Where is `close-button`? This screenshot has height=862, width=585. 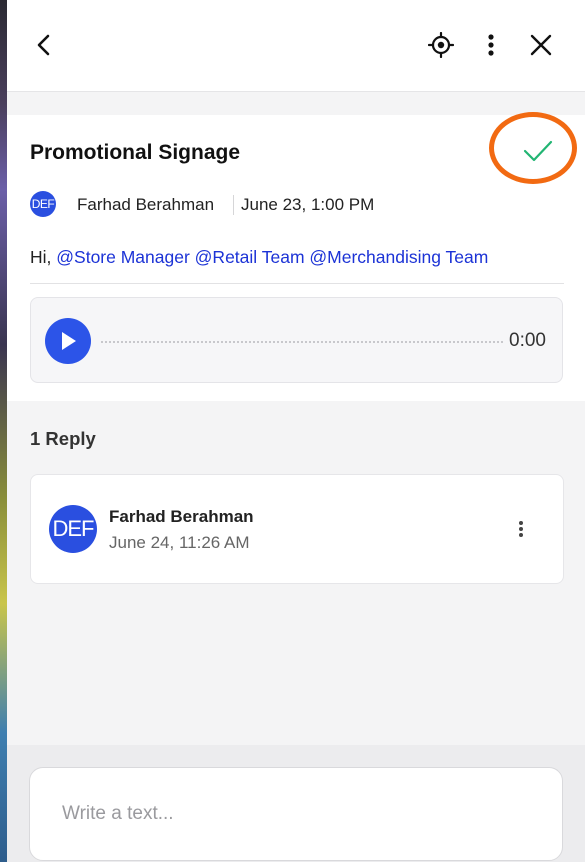 close-button is located at coordinates (541, 45).